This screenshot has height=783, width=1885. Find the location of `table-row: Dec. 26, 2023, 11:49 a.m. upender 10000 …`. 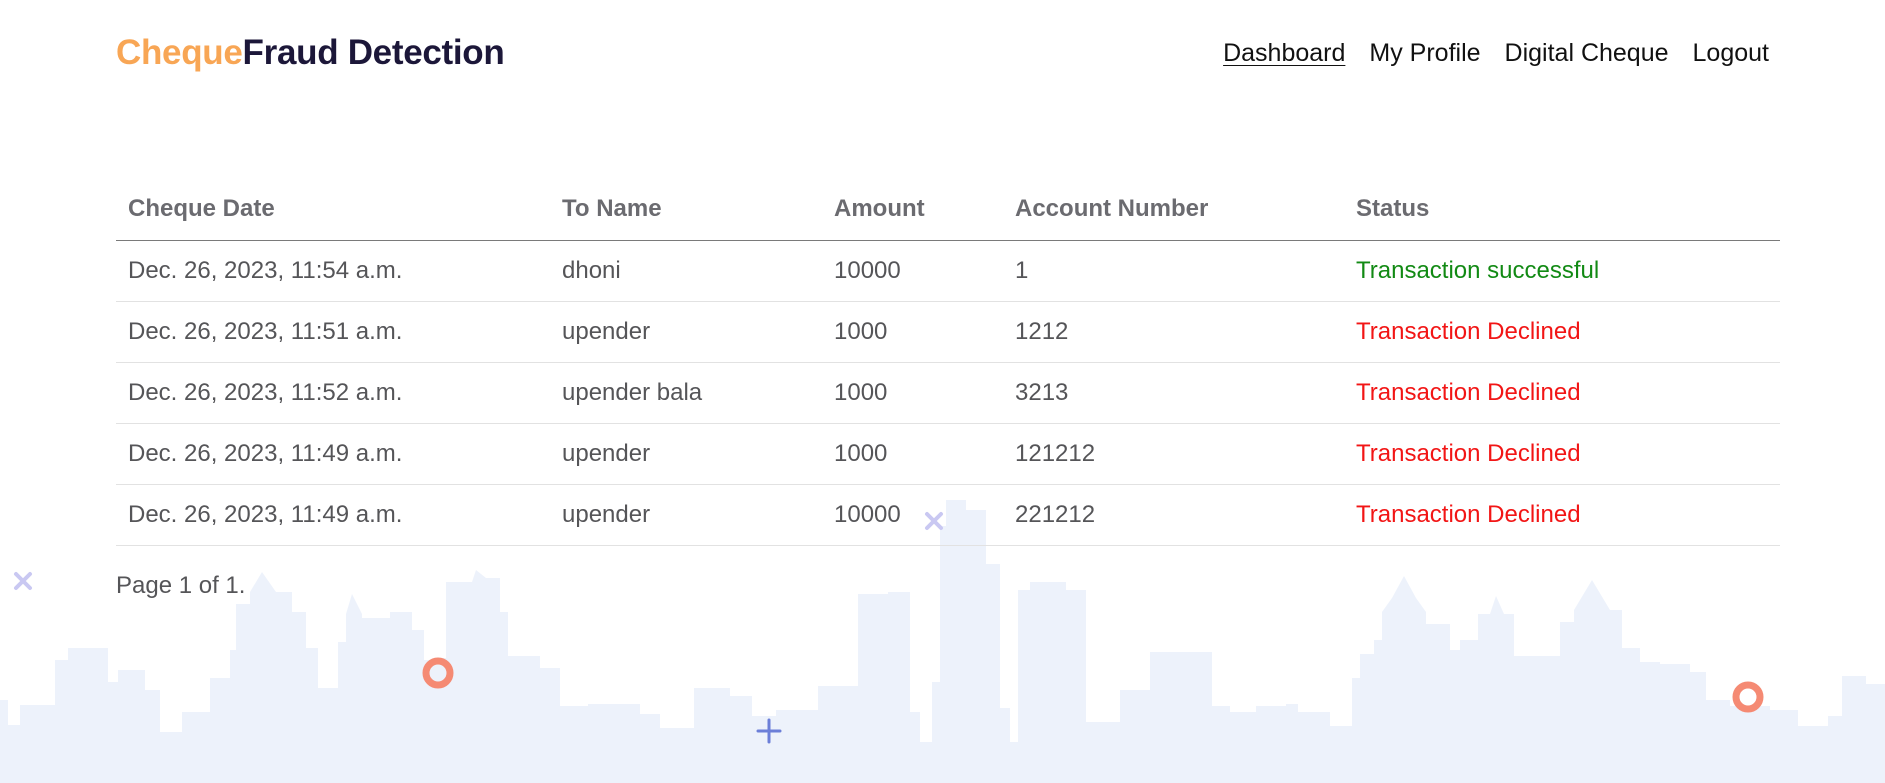

table-row: Dec. 26, 2023, 11:49 a.m. upender 10000 … is located at coordinates (948, 515).